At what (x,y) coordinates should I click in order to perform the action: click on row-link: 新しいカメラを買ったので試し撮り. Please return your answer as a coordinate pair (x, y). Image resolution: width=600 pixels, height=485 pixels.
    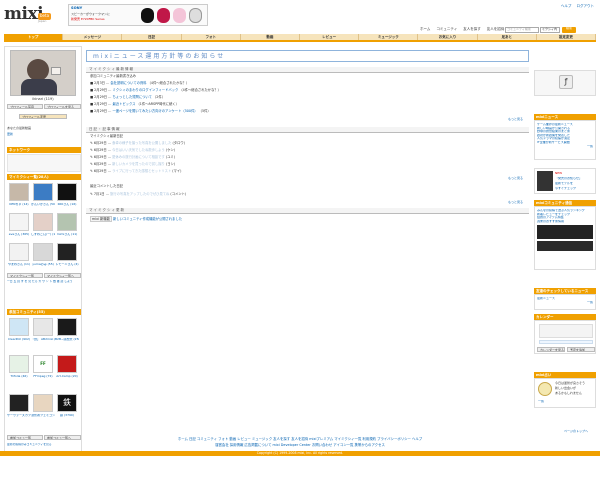
    Looking at the image, I should click on (138, 164).